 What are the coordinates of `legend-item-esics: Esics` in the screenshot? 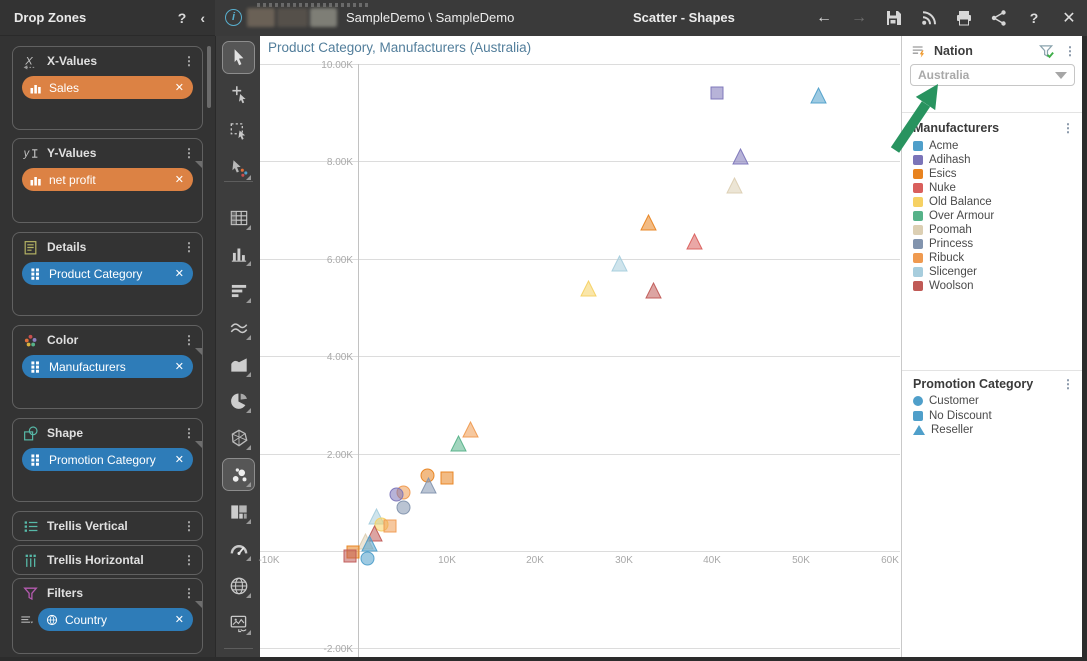 It's located at (995, 174).